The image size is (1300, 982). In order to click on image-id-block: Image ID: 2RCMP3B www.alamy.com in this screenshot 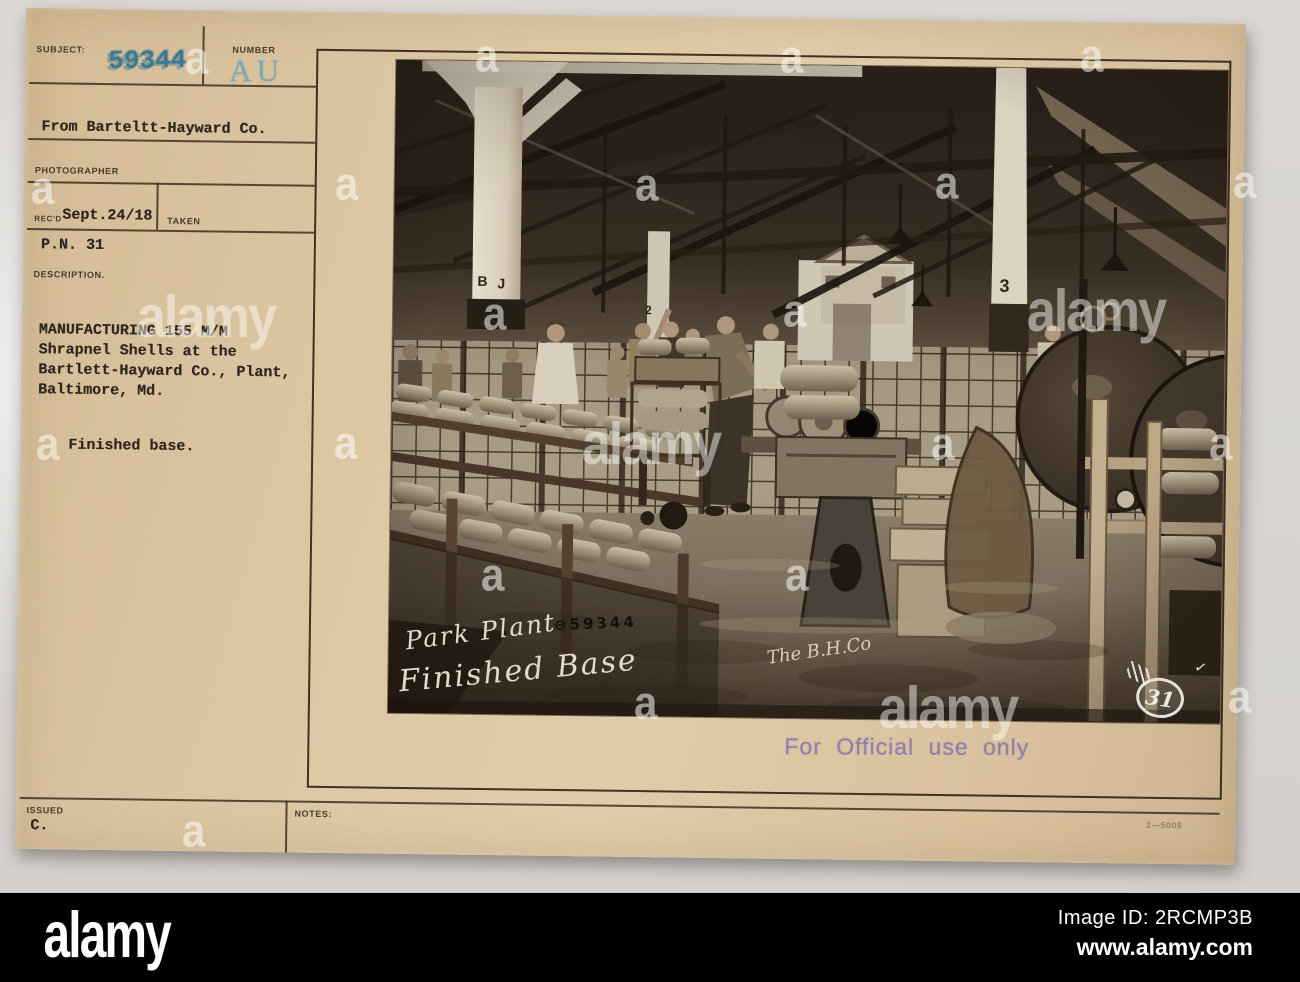, I will do `click(1155, 934)`.